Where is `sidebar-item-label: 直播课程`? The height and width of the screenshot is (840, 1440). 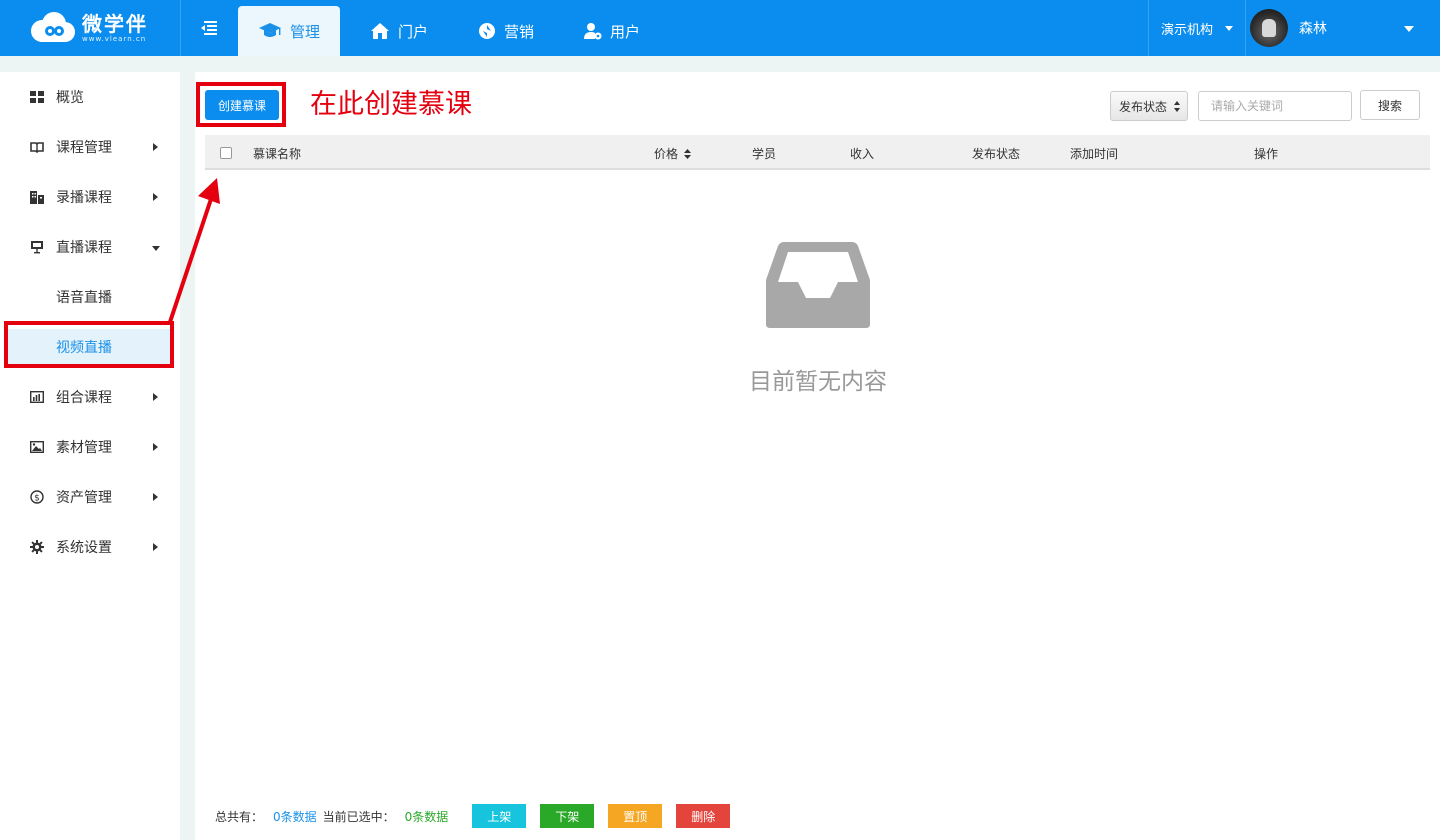
sidebar-item-label: 直播课程 is located at coordinates (84, 248).